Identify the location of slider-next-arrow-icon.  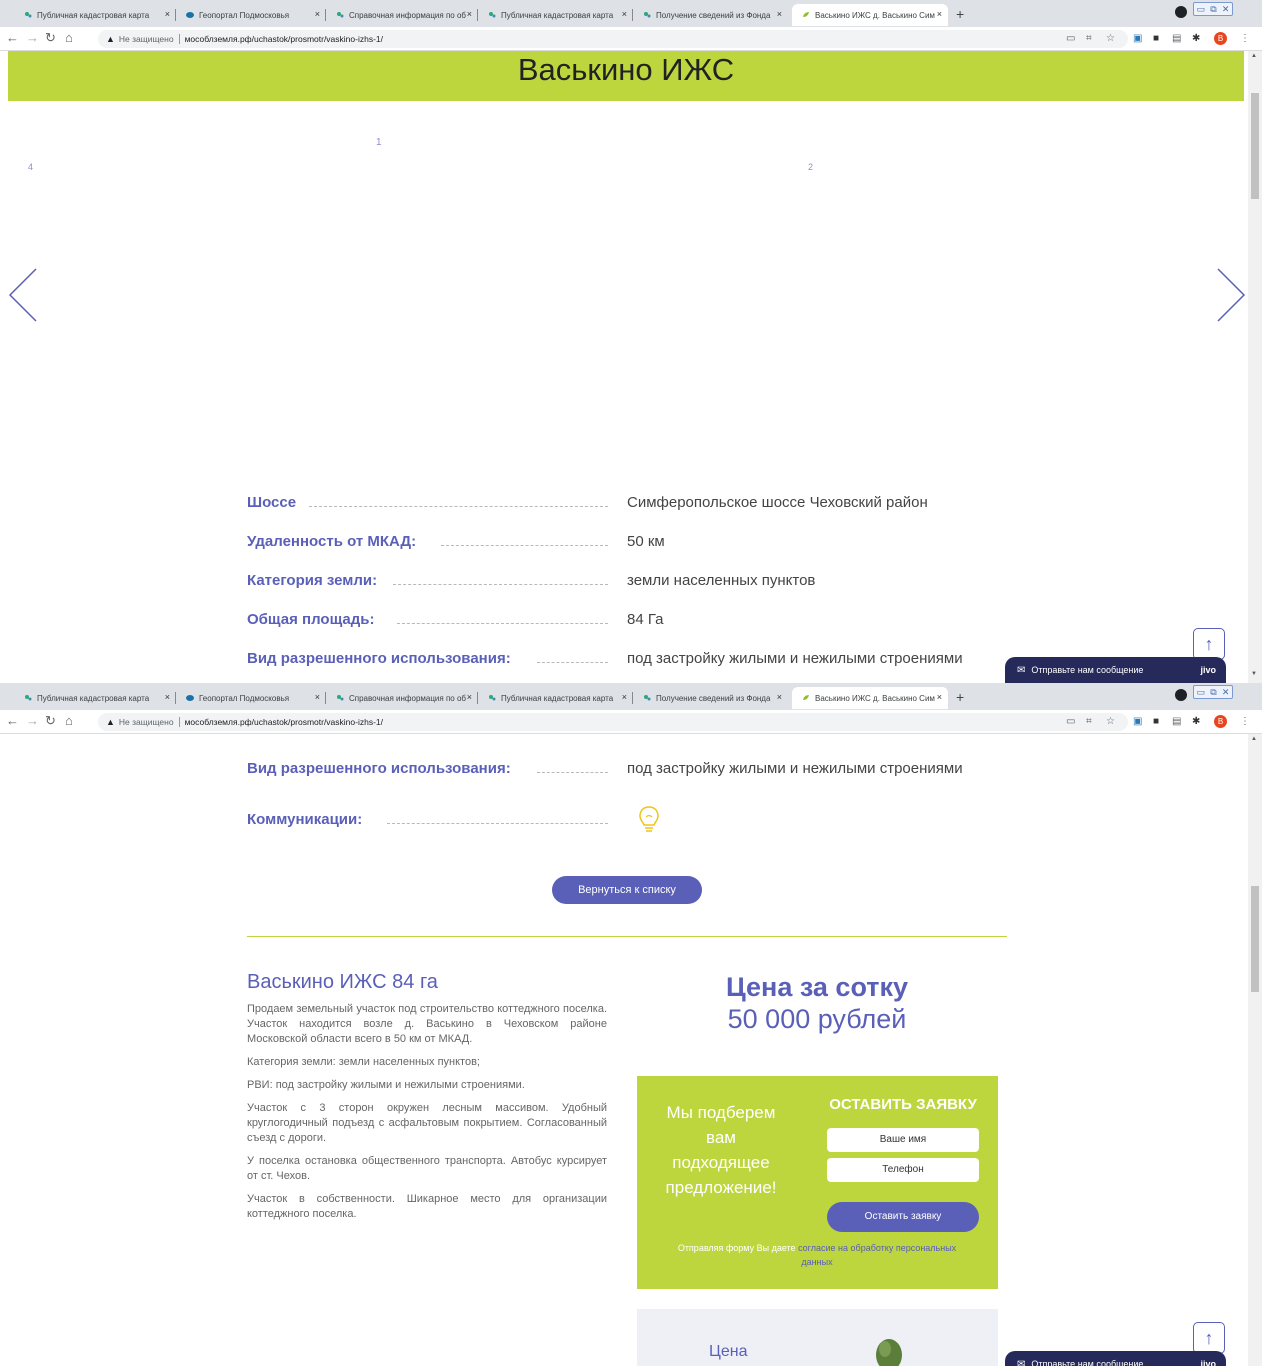
(1231, 295).